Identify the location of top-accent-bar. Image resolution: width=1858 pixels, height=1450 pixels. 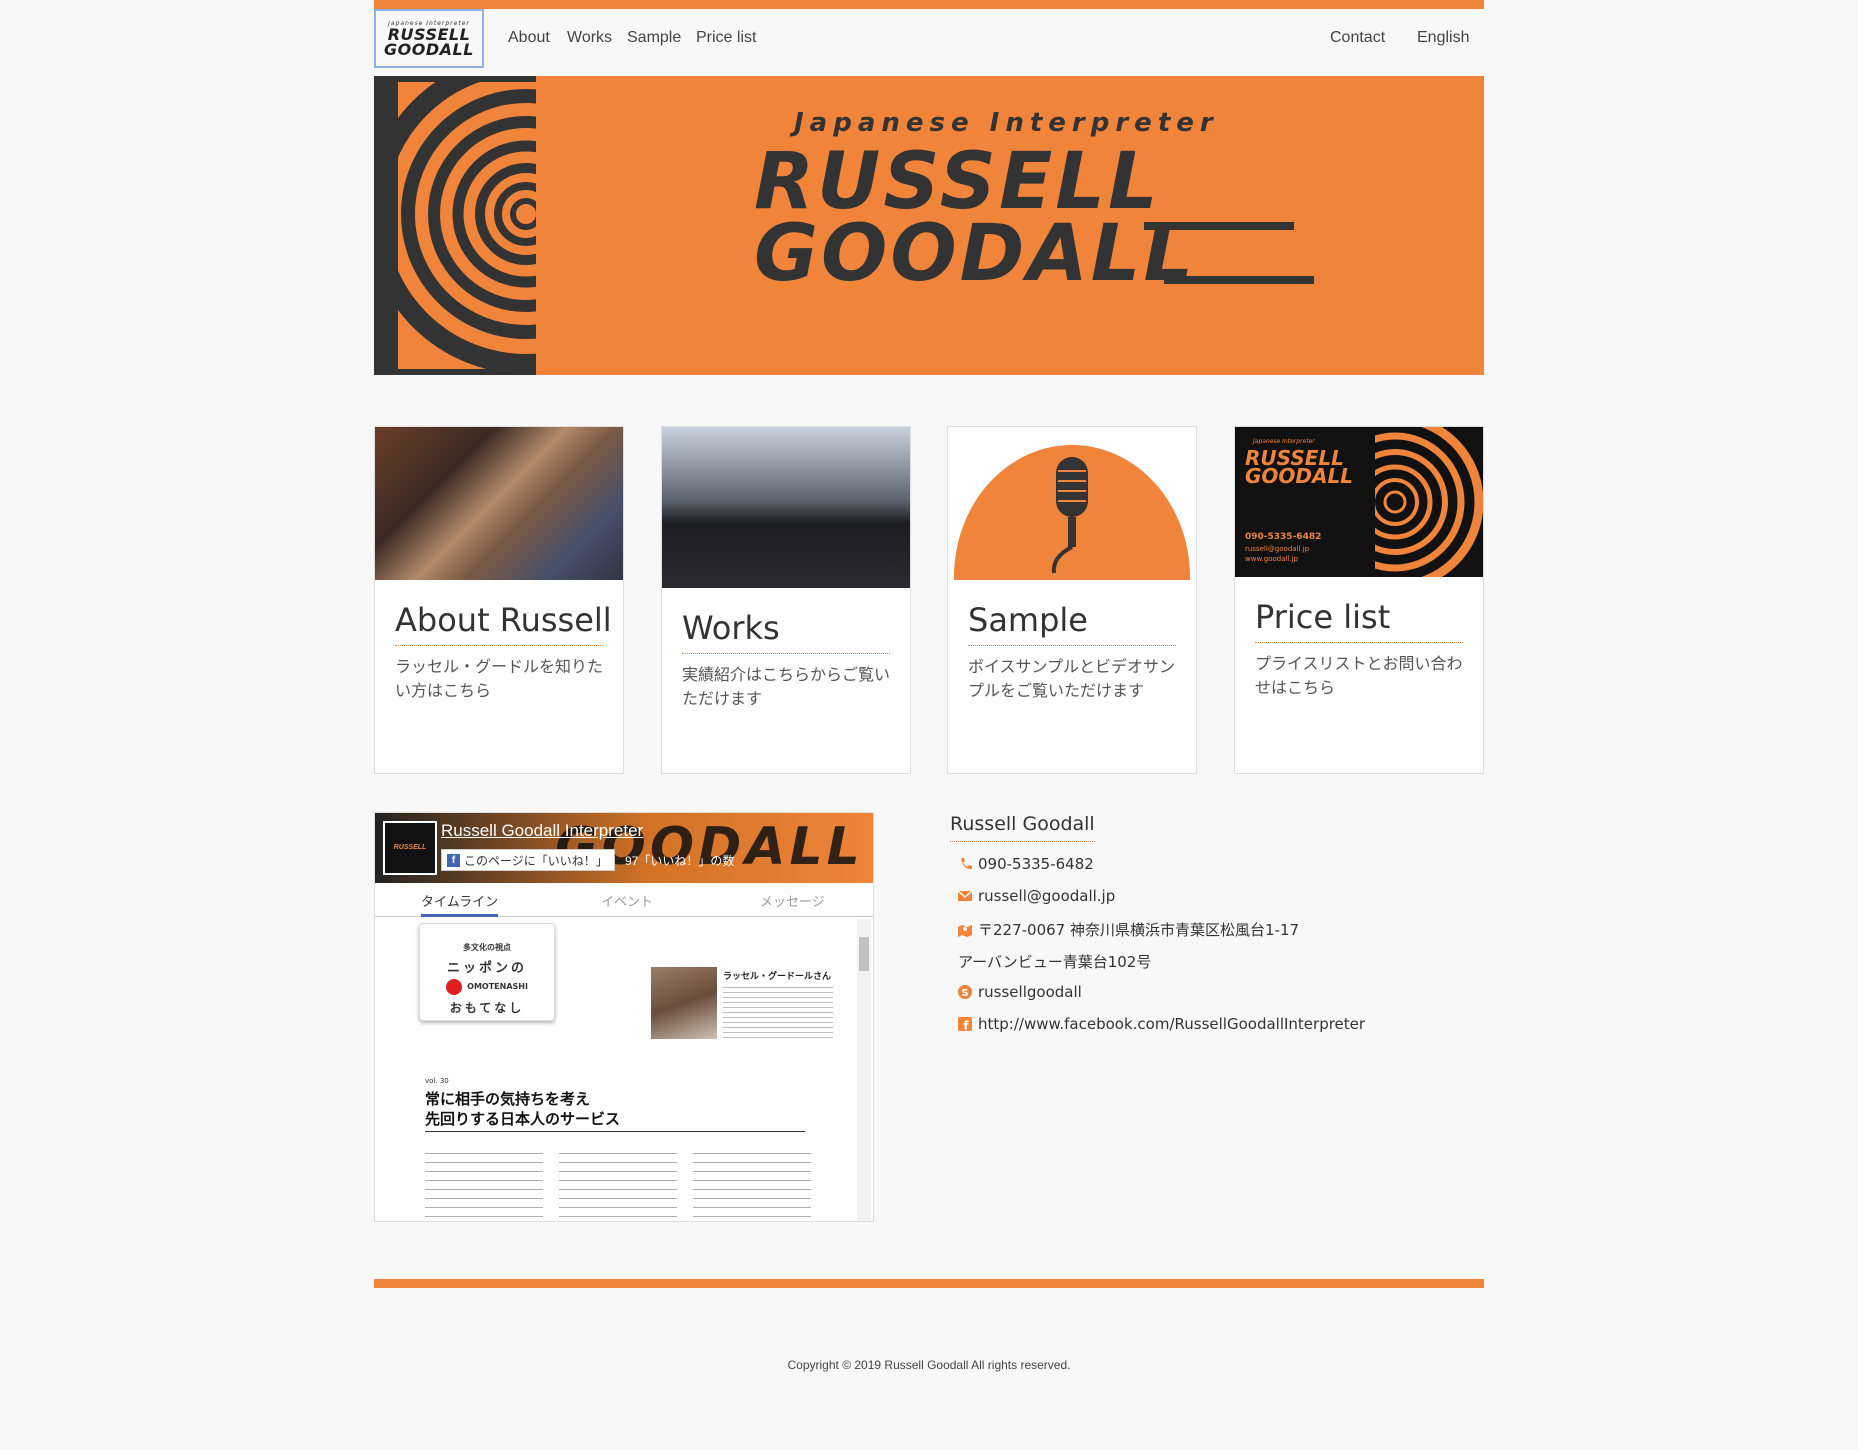
(929, 4).